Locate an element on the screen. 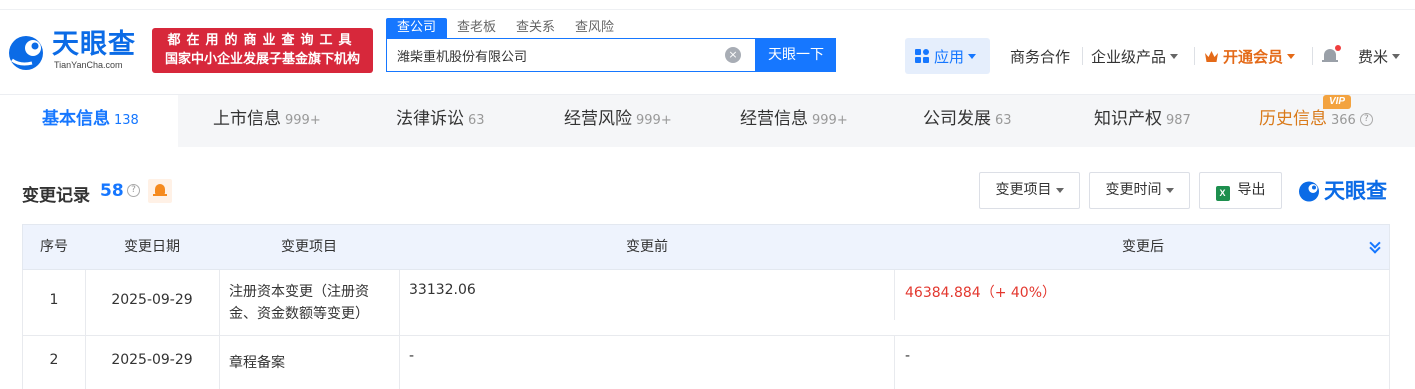 The width and height of the screenshot is (1415, 389). filter-change-item: 变更项目 is located at coordinates (1029, 190).